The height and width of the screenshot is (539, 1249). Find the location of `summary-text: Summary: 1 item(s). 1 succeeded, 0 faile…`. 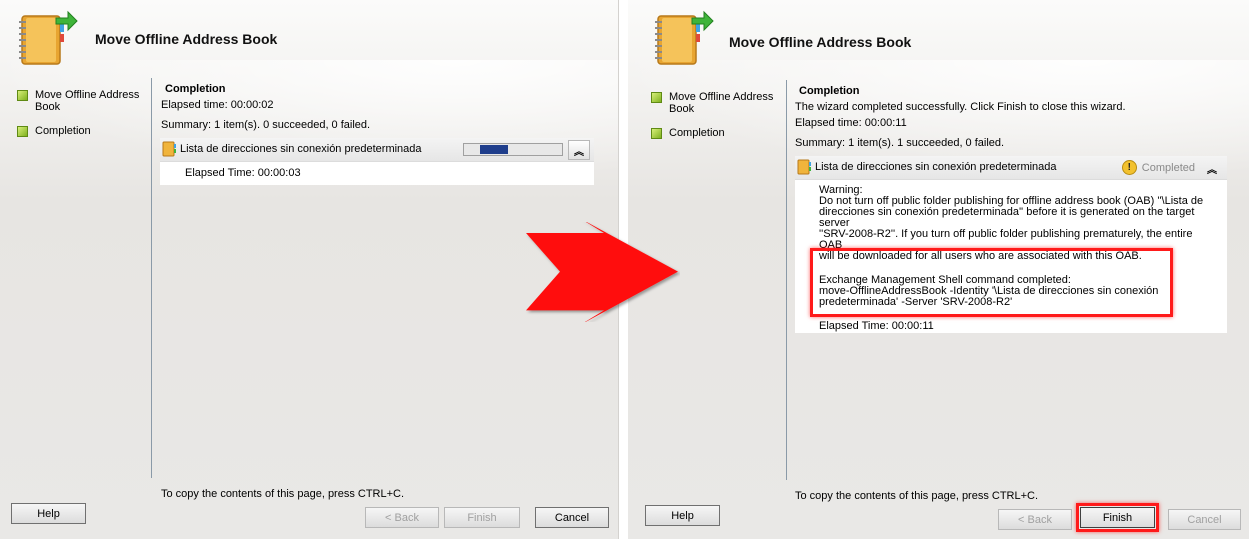

summary-text: Summary: 1 item(s). 1 succeeded, 0 faile… is located at coordinates (900, 143).